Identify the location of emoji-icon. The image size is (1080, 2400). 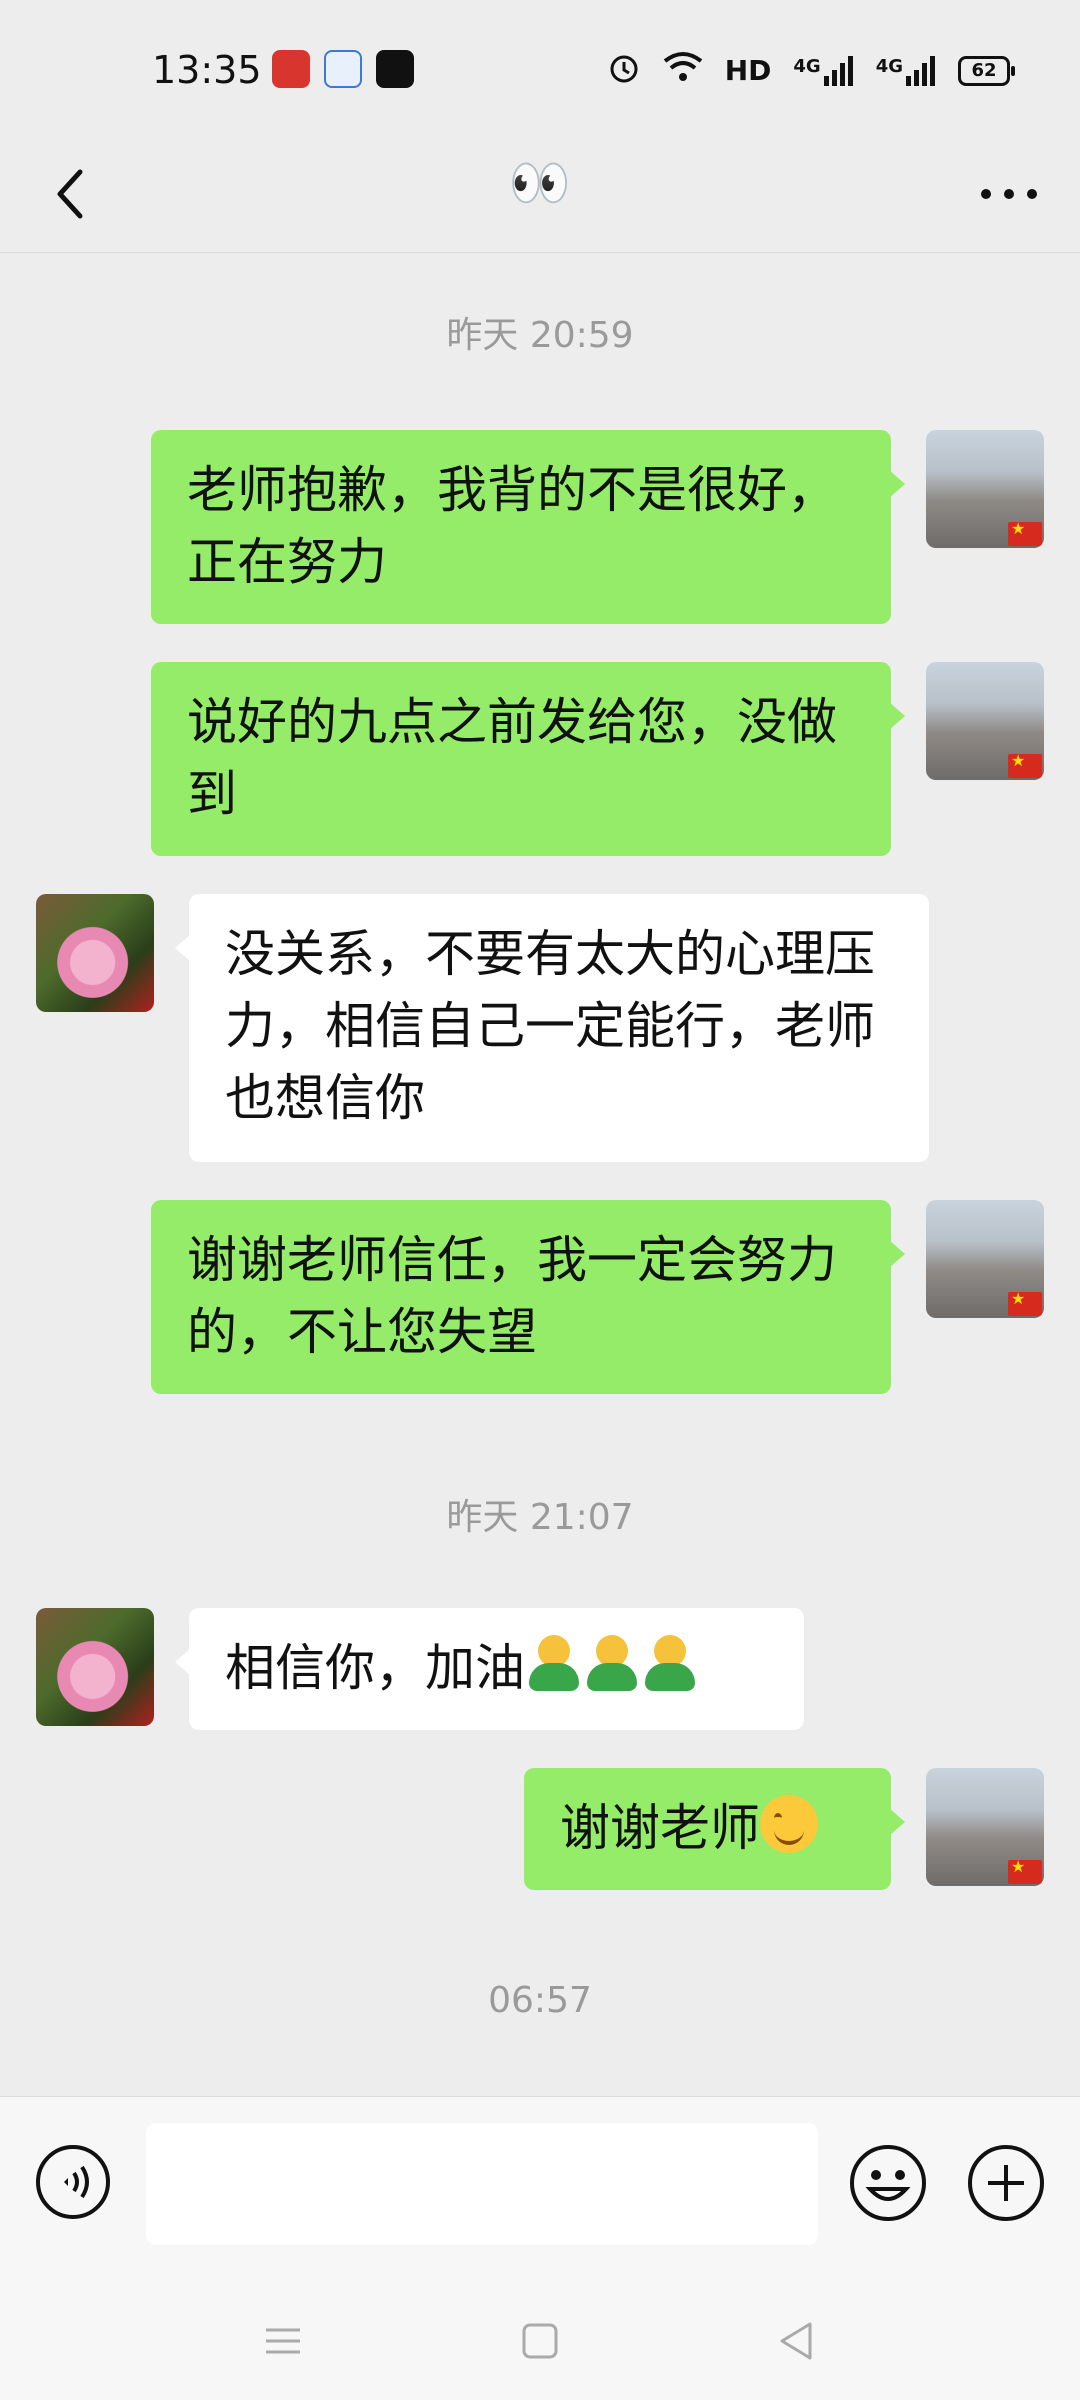
(888, 2183).